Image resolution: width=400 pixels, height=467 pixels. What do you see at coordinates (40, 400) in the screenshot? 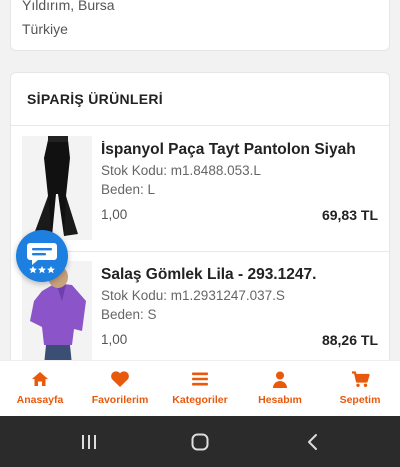
I see `nav-label: Anasayfa` at bounding box center [40, 400].